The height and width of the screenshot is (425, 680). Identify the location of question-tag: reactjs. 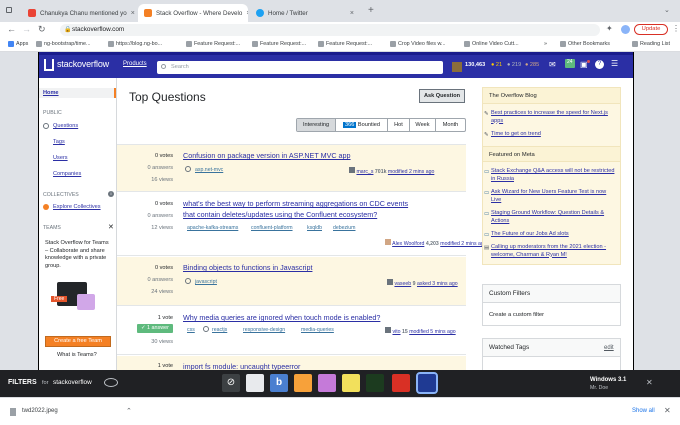
(219, 330).